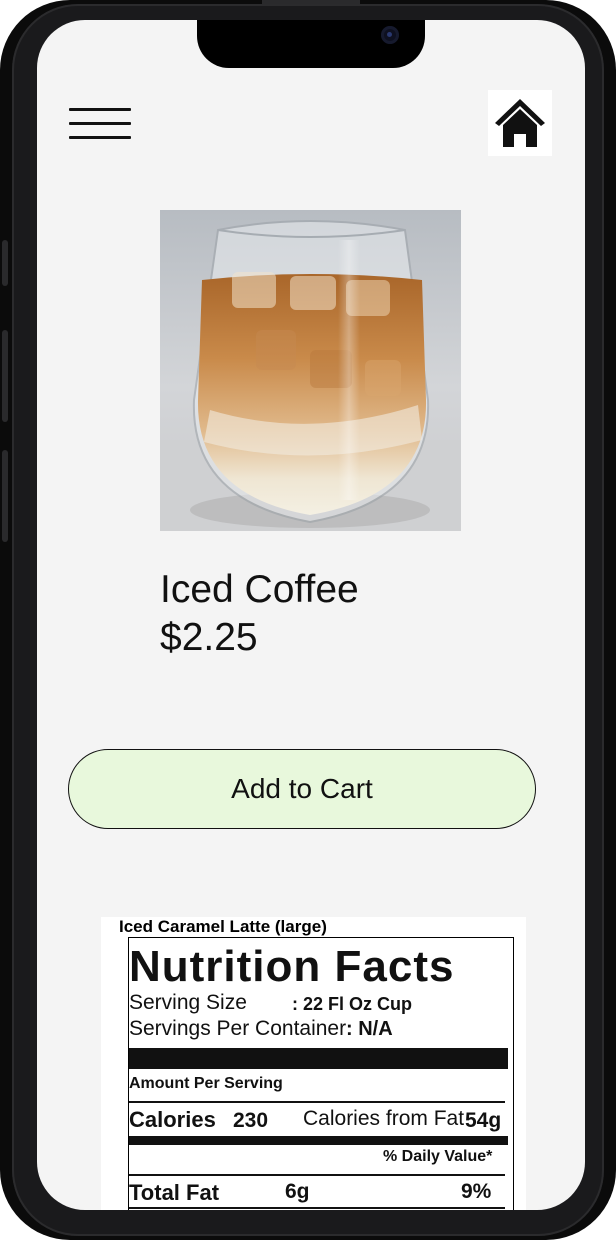 This screenshot has width=616, height=1240. Describe the element at coordinates (384, 1118) in the screenshot. I see `calories-from-fat-label: Calories from Fat` at that location.